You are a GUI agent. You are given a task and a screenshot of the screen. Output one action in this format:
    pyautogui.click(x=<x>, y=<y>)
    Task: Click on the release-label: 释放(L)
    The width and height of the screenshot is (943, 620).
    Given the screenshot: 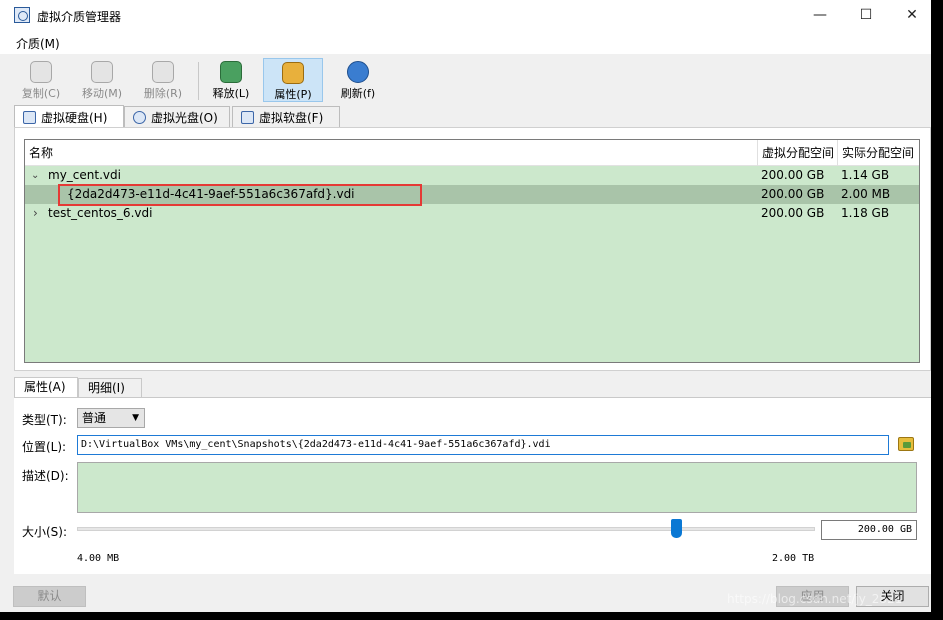 What is the action you would take?
    pyautogui.click(x=231, y=93)
    